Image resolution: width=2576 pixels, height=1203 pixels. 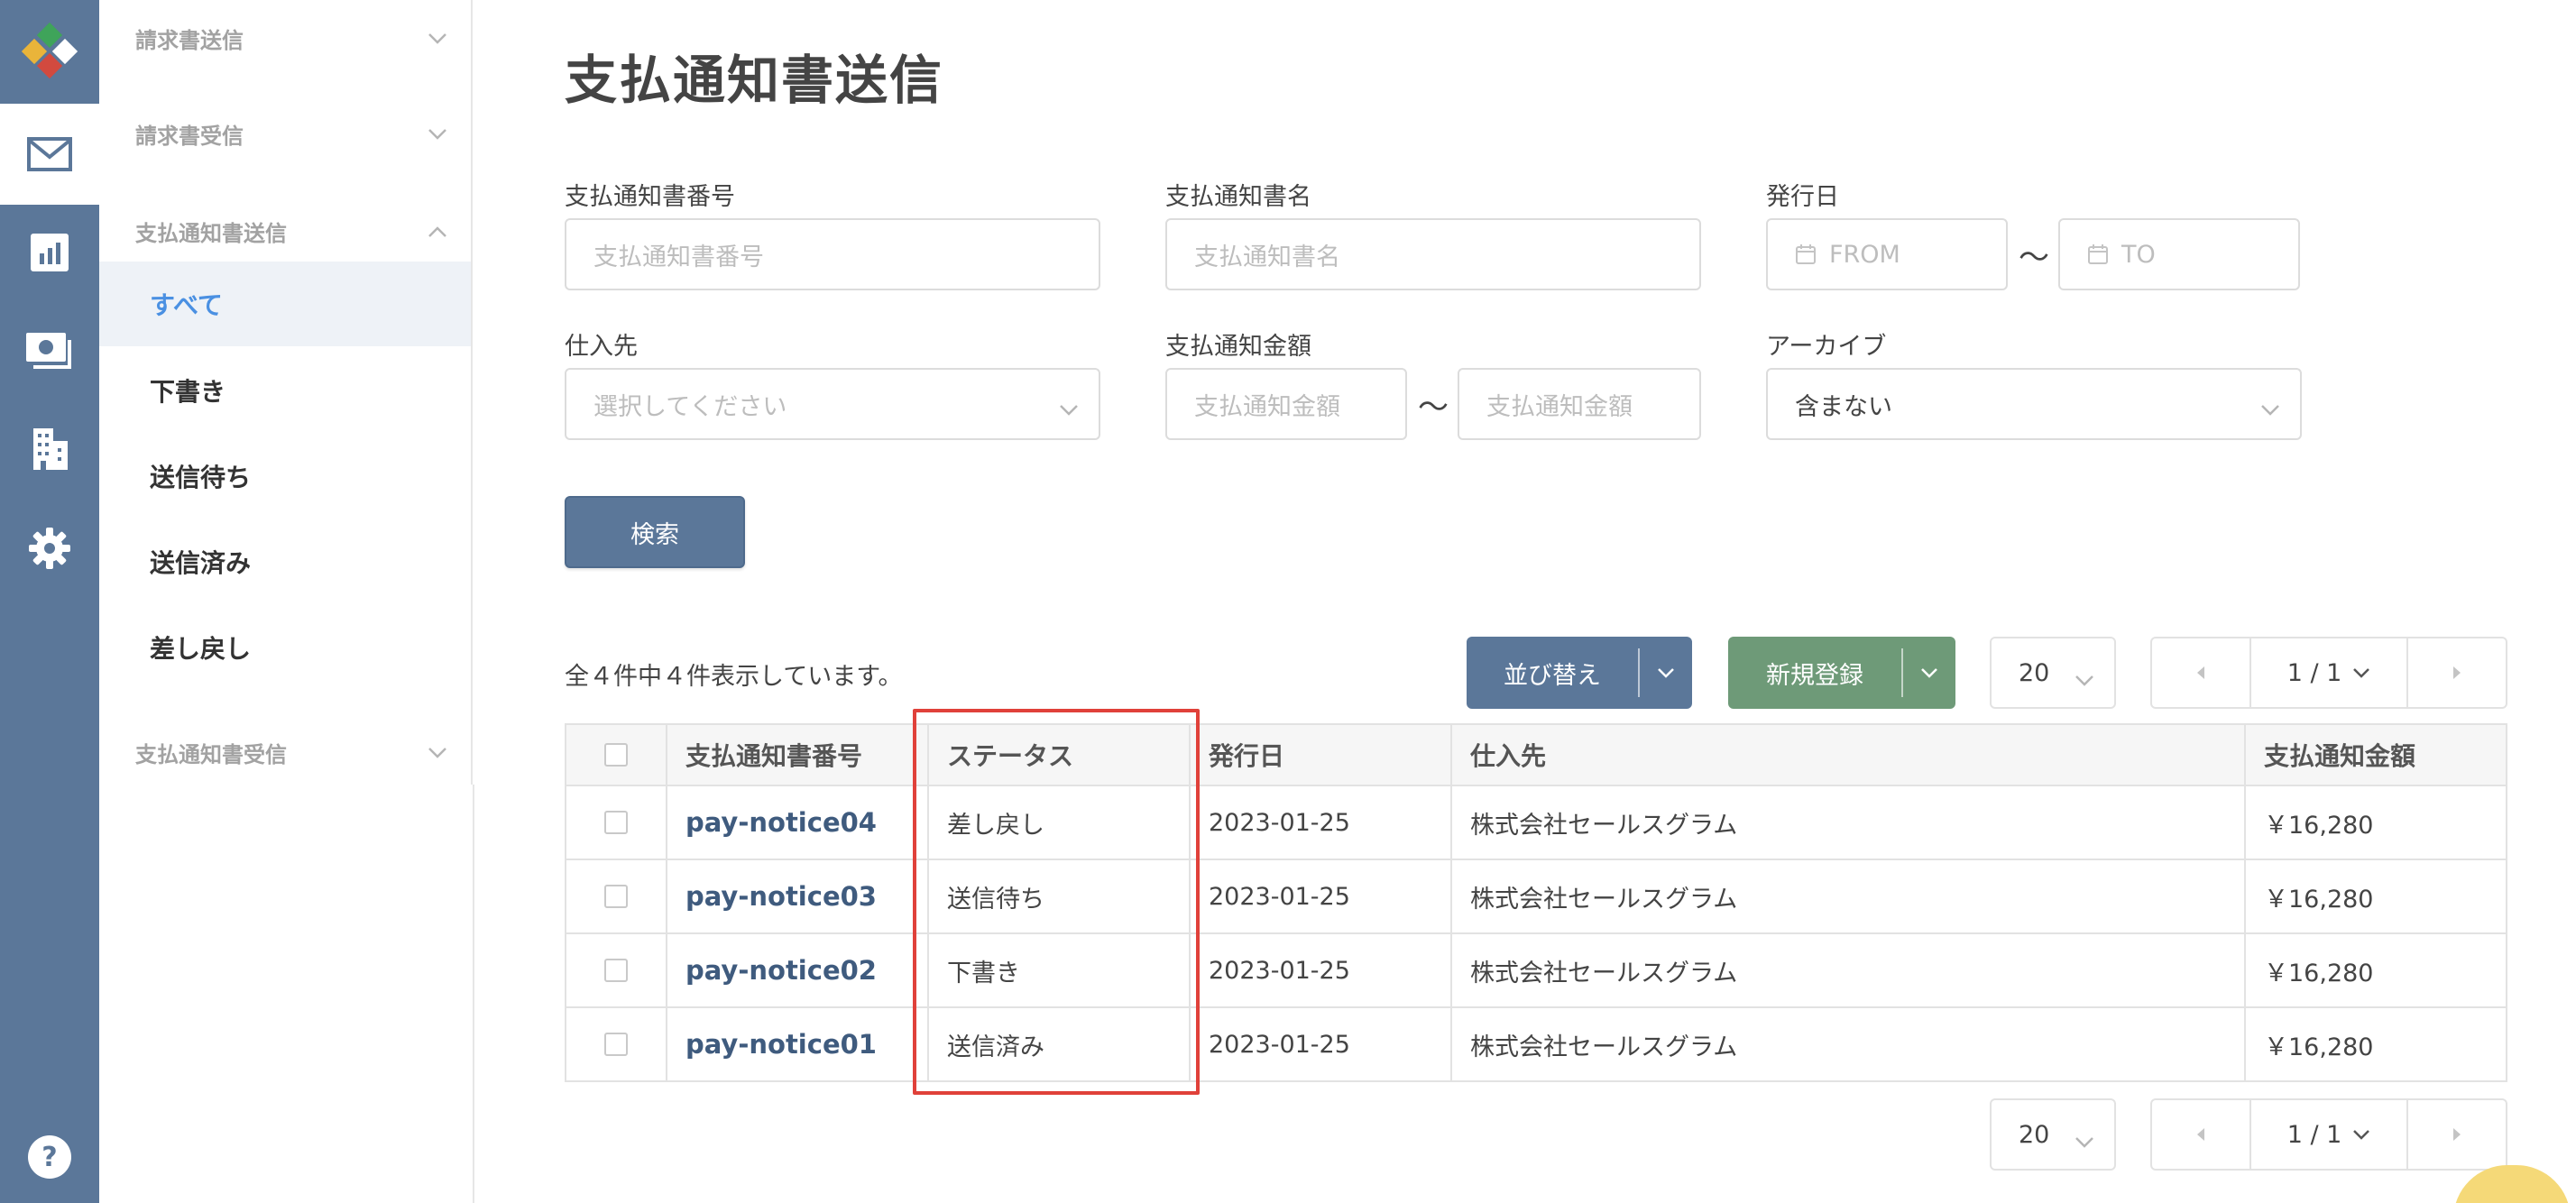 What do you see at coordinates (2138, 254) in the screenshot?
I see `date-to-placeholder: TO` at bounding box center [2138, 254].